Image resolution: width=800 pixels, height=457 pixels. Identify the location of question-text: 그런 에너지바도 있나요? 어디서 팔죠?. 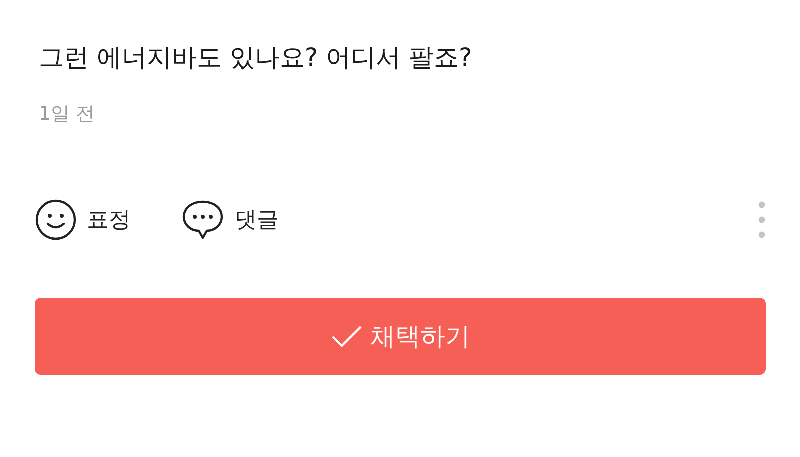
(256, 58).